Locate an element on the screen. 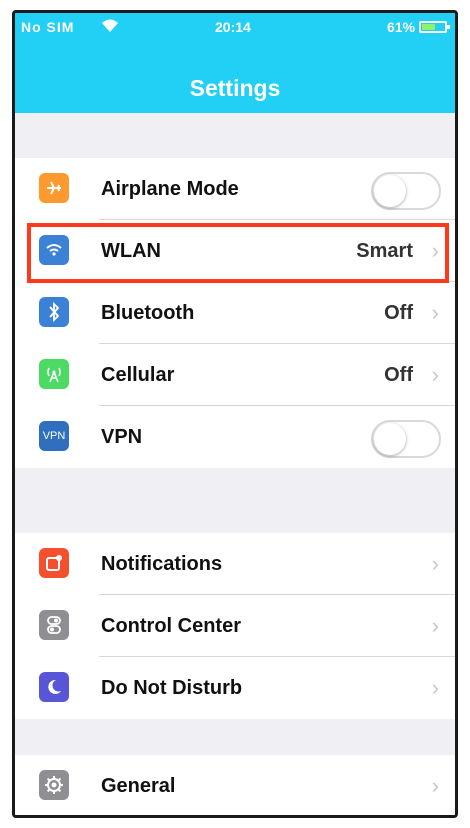 This screenshot has width=470, height=828. settings-row-general: General › is located at coordinates (235, 785).